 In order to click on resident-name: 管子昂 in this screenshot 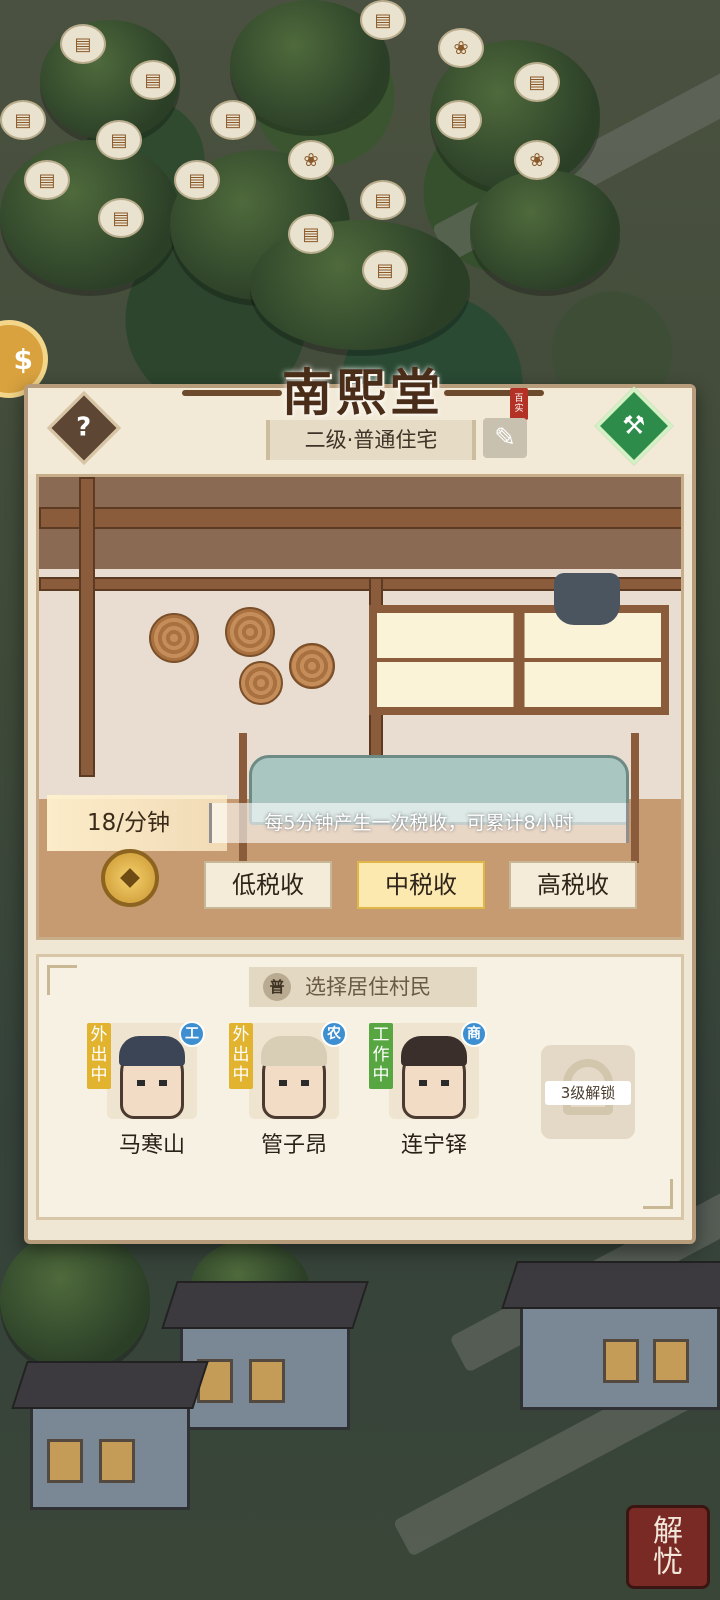, I will do `click(293, 1145)`.